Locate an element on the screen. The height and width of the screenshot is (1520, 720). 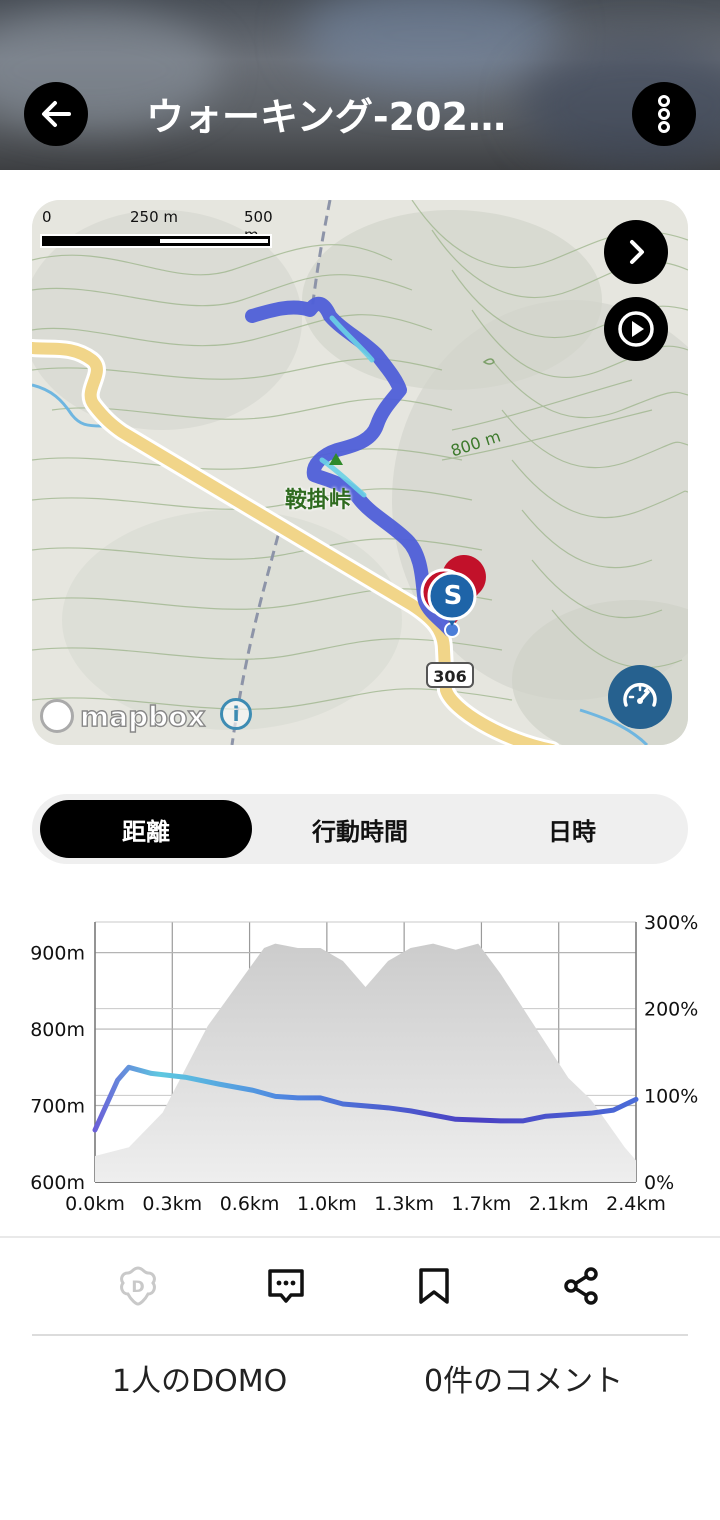
bookmark-icon is located at coordinates (434, 1286).